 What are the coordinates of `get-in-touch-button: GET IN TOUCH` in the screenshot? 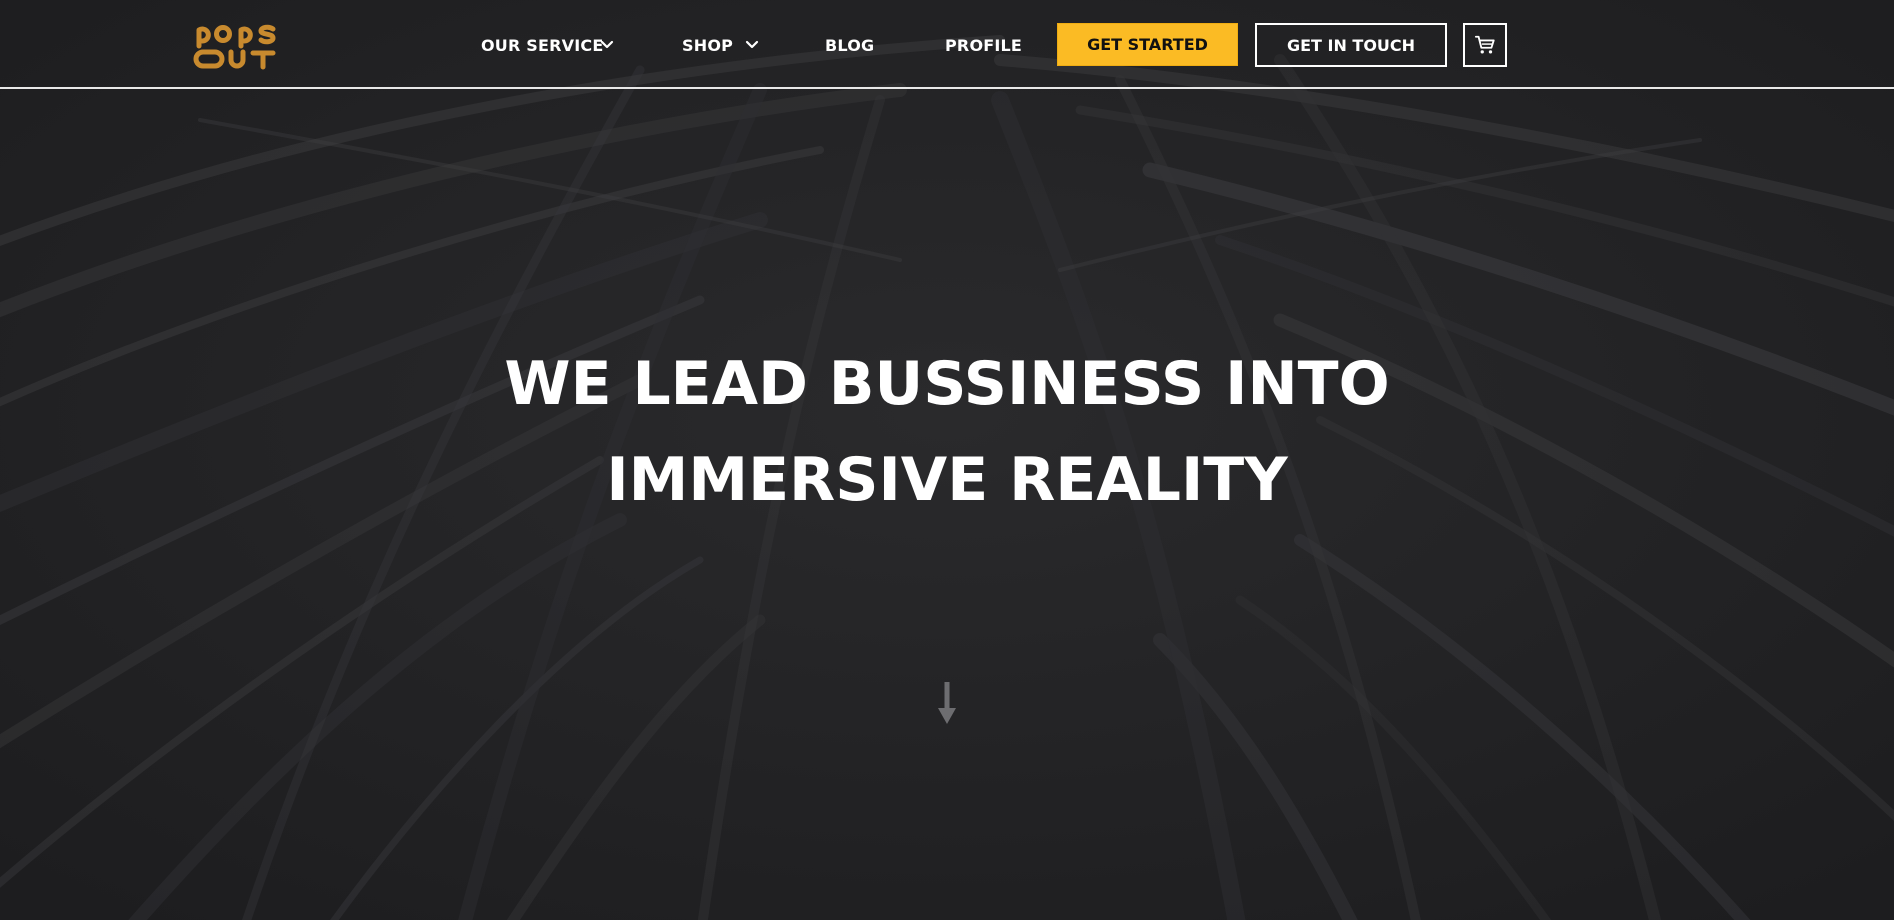 It's located at (1351, 45).